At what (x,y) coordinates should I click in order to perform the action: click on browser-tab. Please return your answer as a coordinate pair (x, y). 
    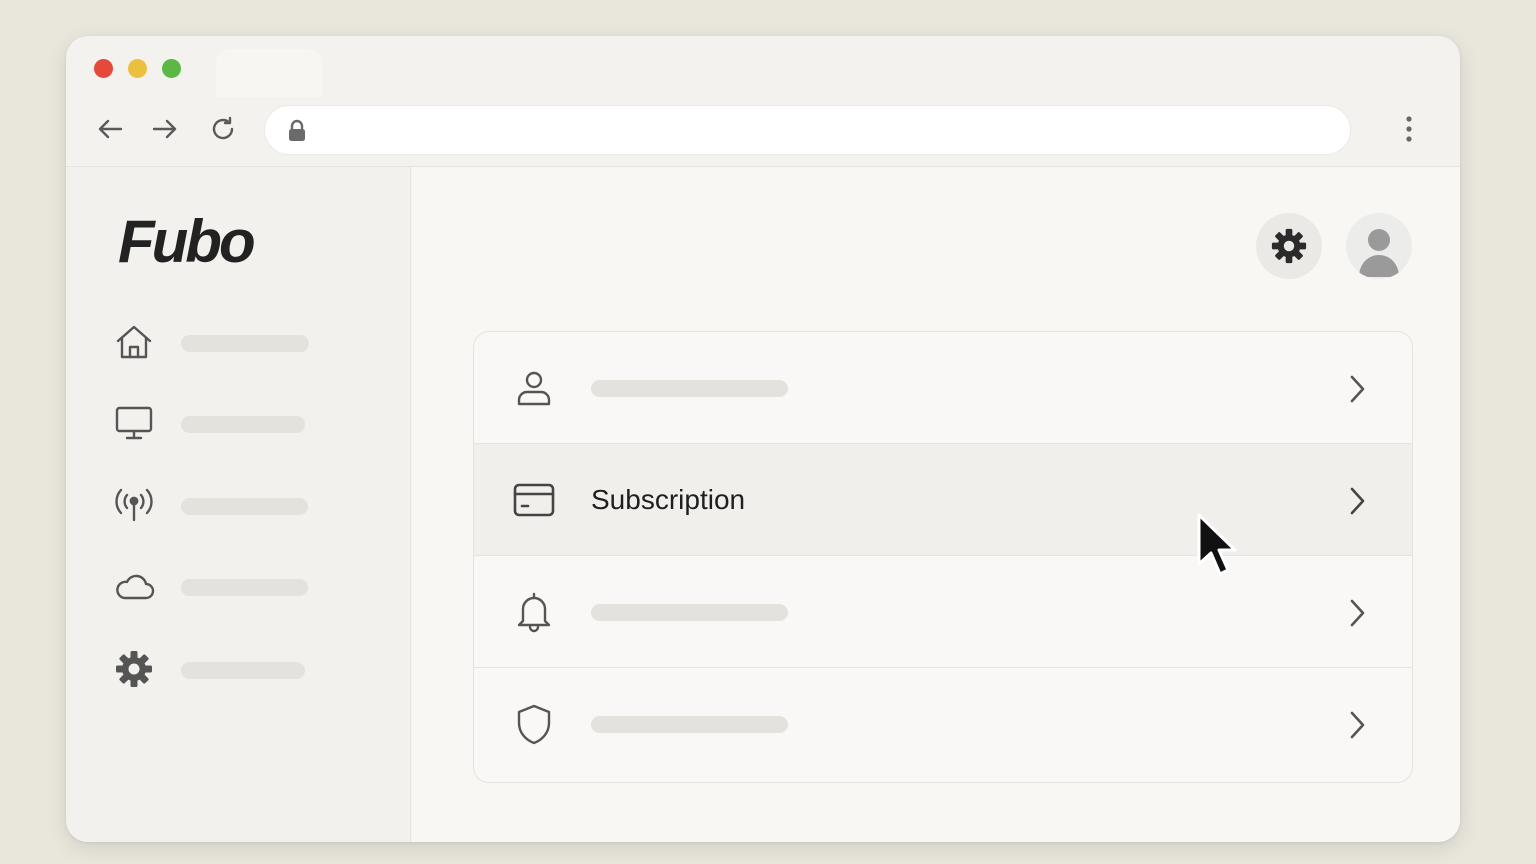
    Looking at the image, I should click on (269, 73).